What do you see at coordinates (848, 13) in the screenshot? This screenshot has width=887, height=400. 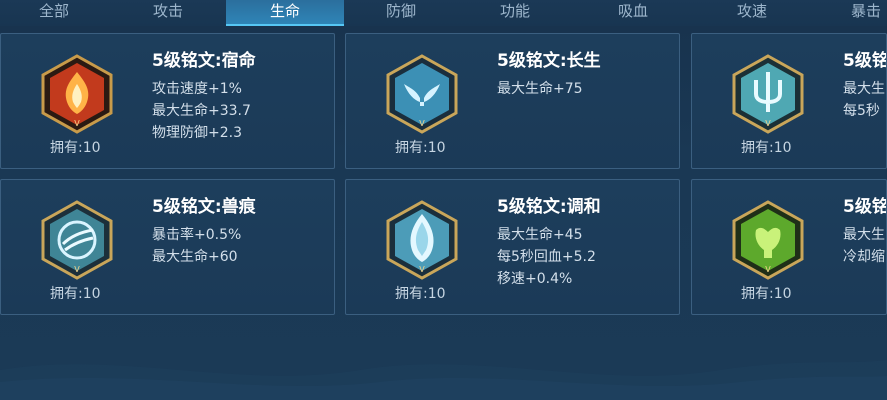 I see `tab-crit: 暴击` at bounding box center [848, 13].